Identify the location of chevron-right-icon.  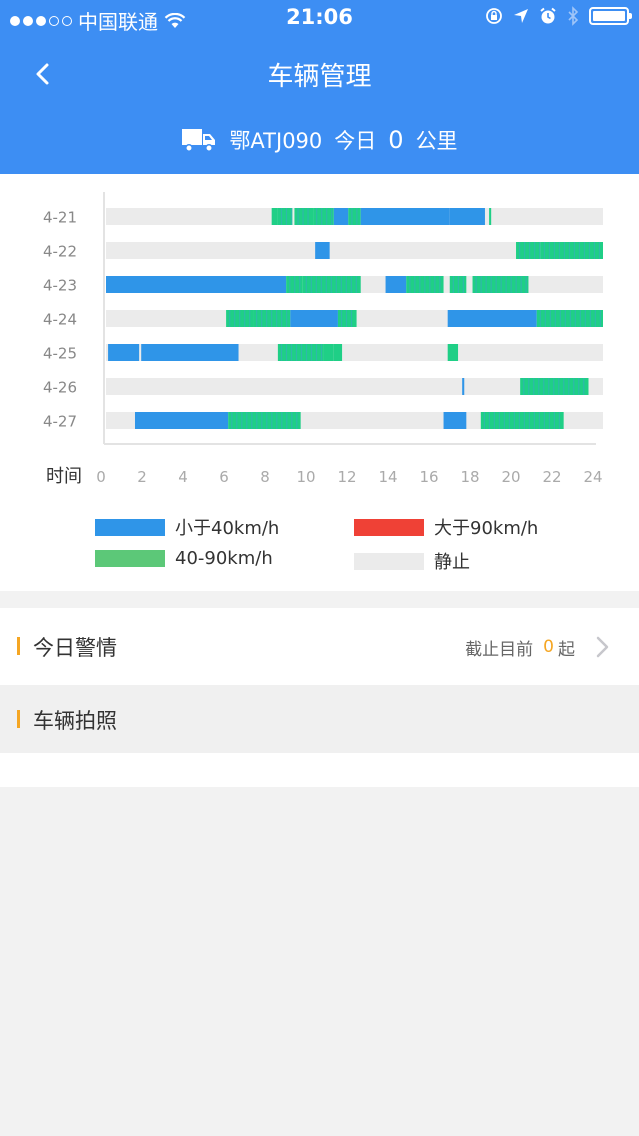
(602, 647).